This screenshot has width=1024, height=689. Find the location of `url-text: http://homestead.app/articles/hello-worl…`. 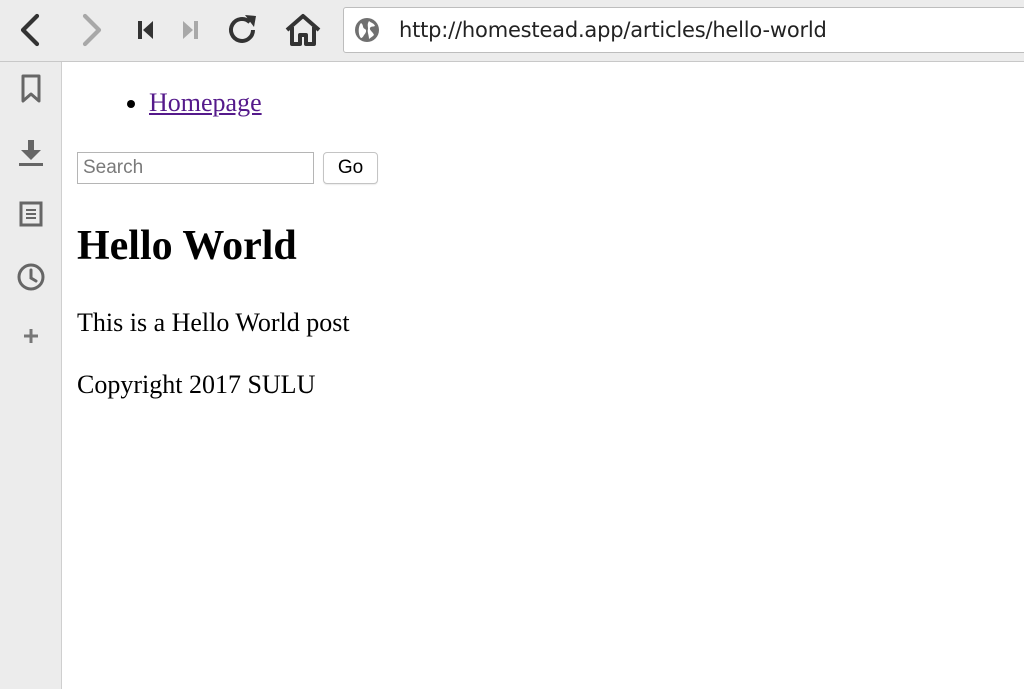

url-text: http://homestead.app/articles/hello-worl… is located at coordinates (613, 30).